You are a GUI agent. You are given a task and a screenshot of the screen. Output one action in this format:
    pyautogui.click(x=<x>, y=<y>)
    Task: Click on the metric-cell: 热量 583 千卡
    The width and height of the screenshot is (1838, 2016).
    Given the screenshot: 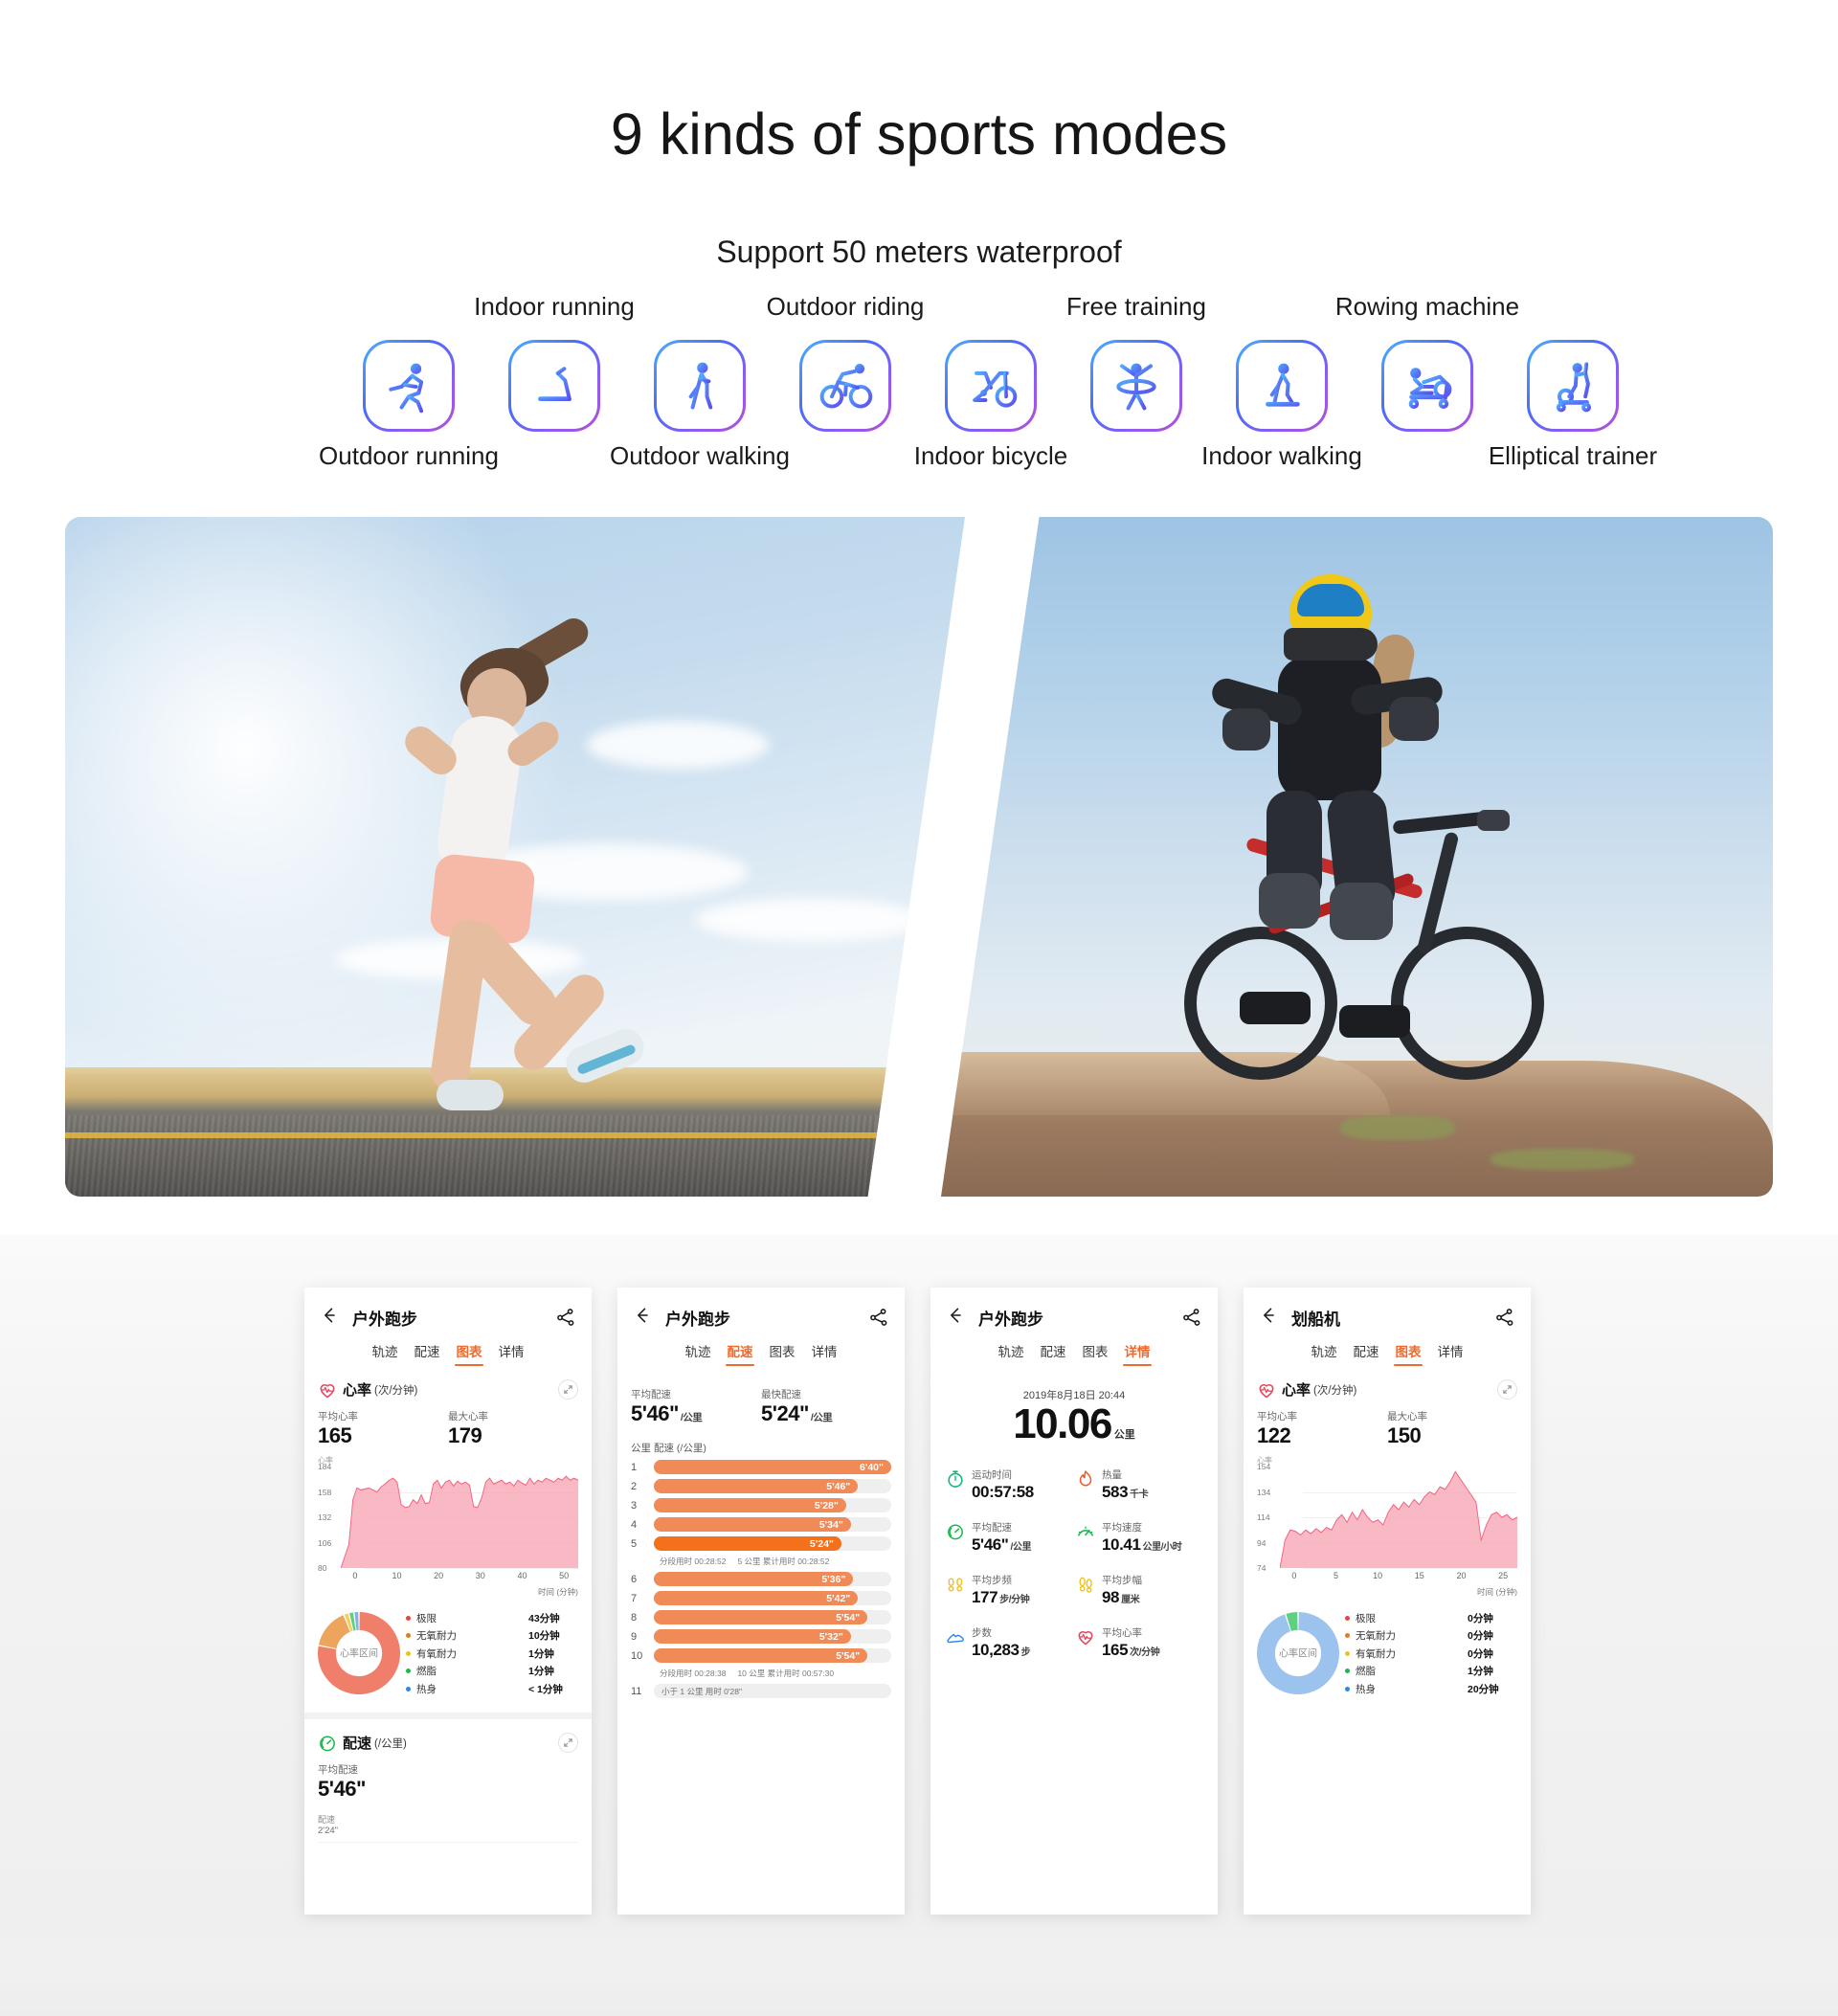 What is the action you would take?
    pyautogui.click(x=1139, y=1484)
    